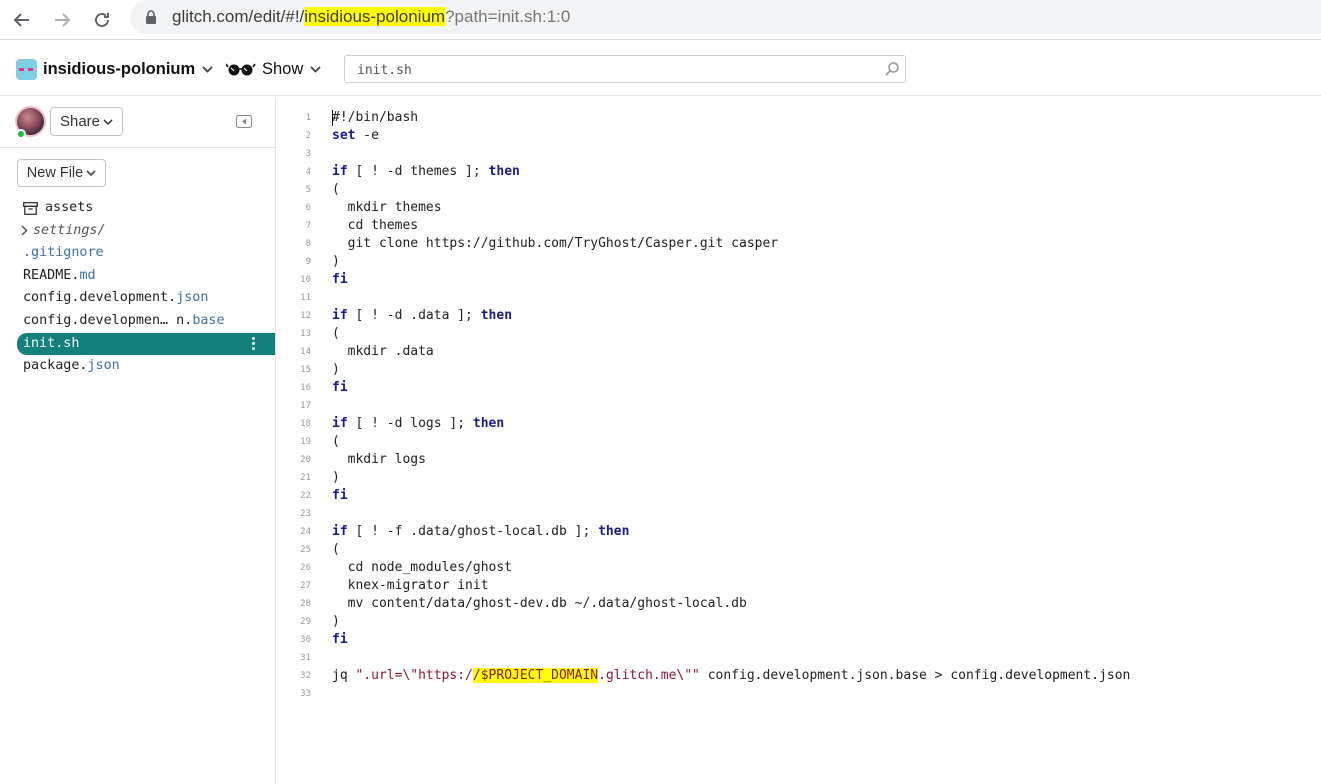  What do you see at coordinates (69, 207) in the screenshot?
I see `file-label: assets` at bounding box center [69, 207].